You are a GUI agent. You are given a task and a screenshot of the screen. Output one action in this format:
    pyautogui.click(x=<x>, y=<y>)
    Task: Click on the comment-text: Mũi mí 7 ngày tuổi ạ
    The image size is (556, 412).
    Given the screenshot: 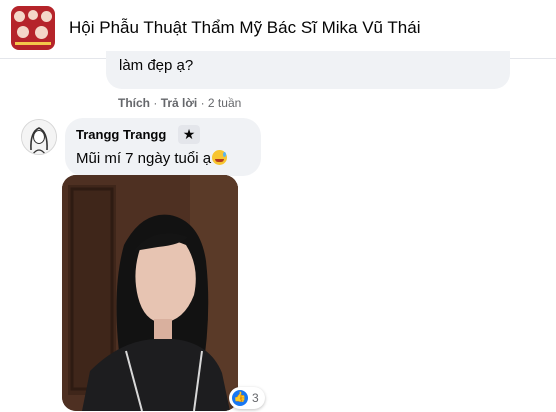 What is the action you would take?
    pyautogui.click(x=144, y=158)
    